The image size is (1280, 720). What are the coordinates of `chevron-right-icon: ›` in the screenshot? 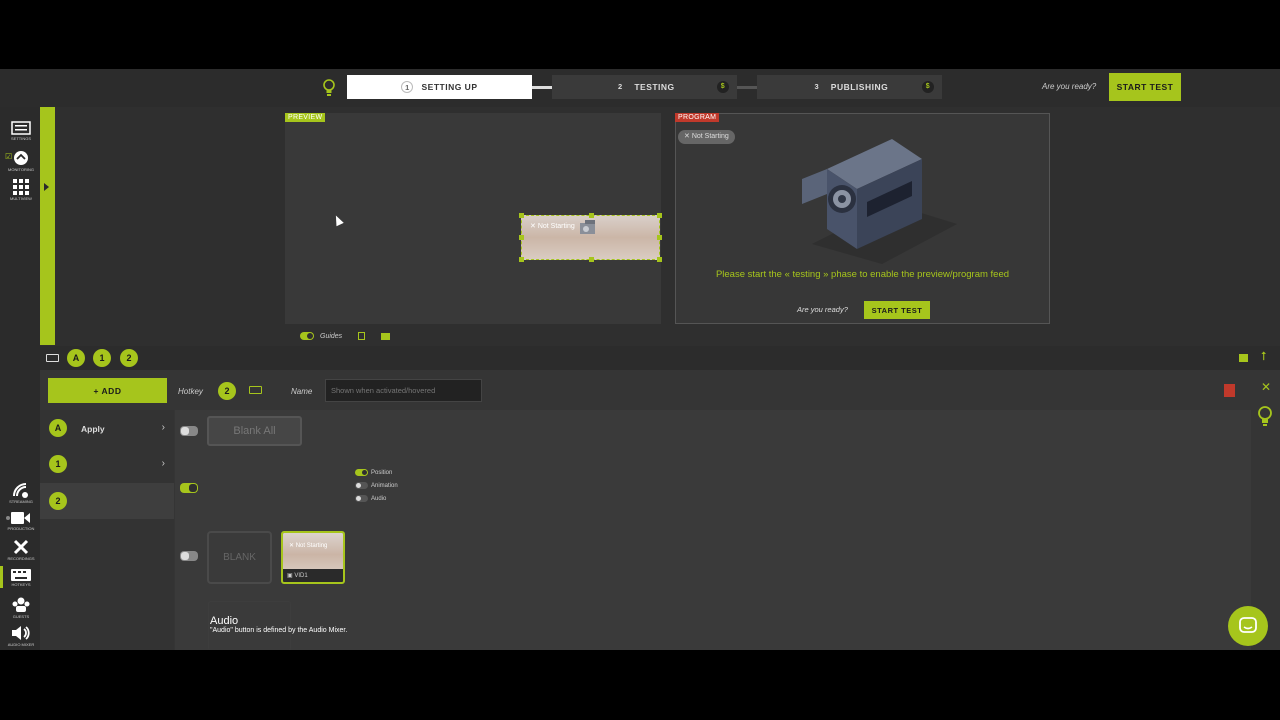 It's located at (163, 463).